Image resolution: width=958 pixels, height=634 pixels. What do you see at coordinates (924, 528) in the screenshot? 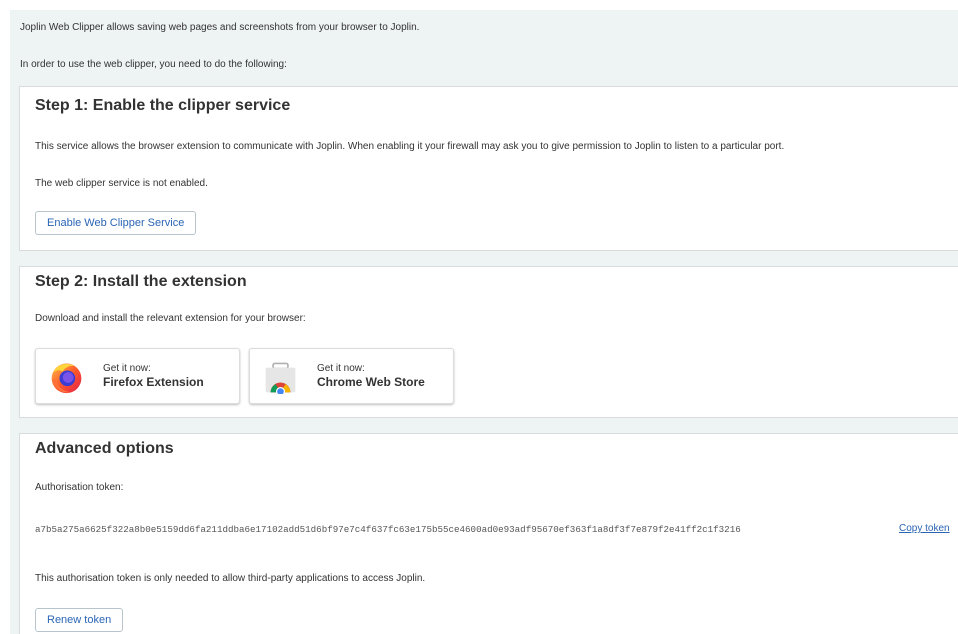
I see `copy-token-link: Copy token` at bounding box center [924, 528].